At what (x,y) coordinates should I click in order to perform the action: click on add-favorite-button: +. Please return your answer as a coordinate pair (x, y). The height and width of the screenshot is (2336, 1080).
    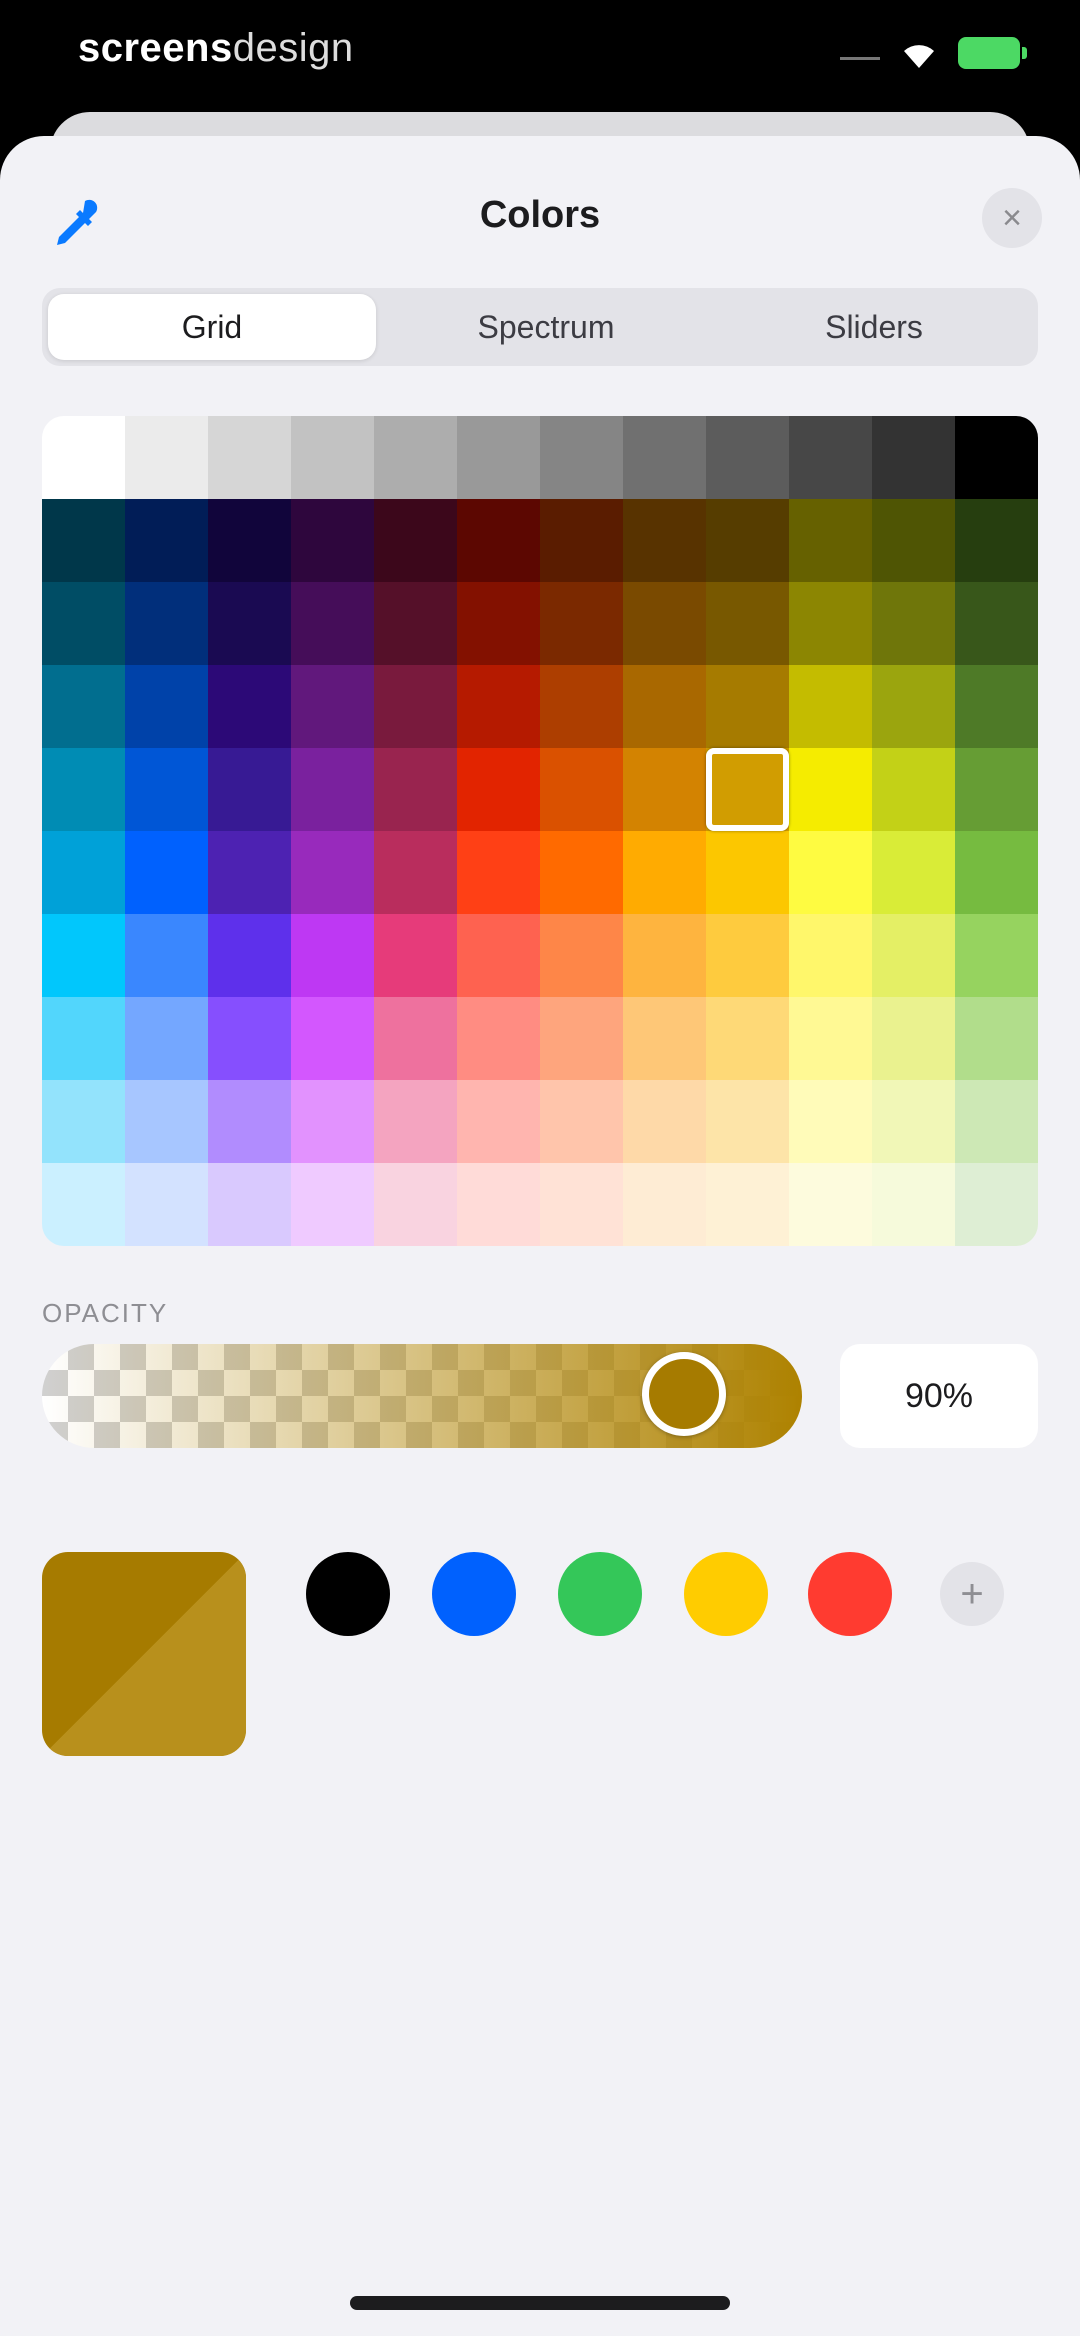
    Looking at the image, I should click on (972, 1594).